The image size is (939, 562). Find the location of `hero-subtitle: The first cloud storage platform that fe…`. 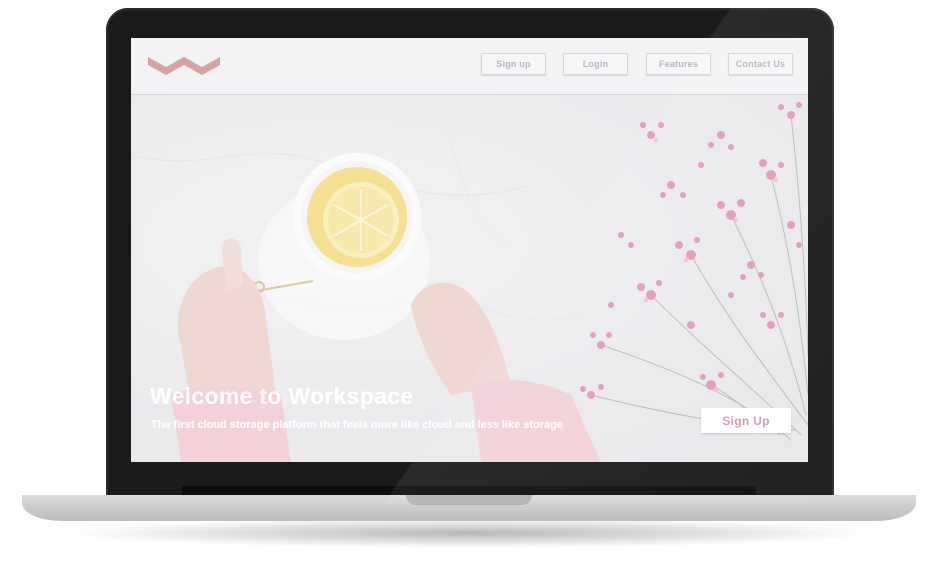

hero-subtitle: The first cloud storage platform that fe… is located at coordinates (357, 425).